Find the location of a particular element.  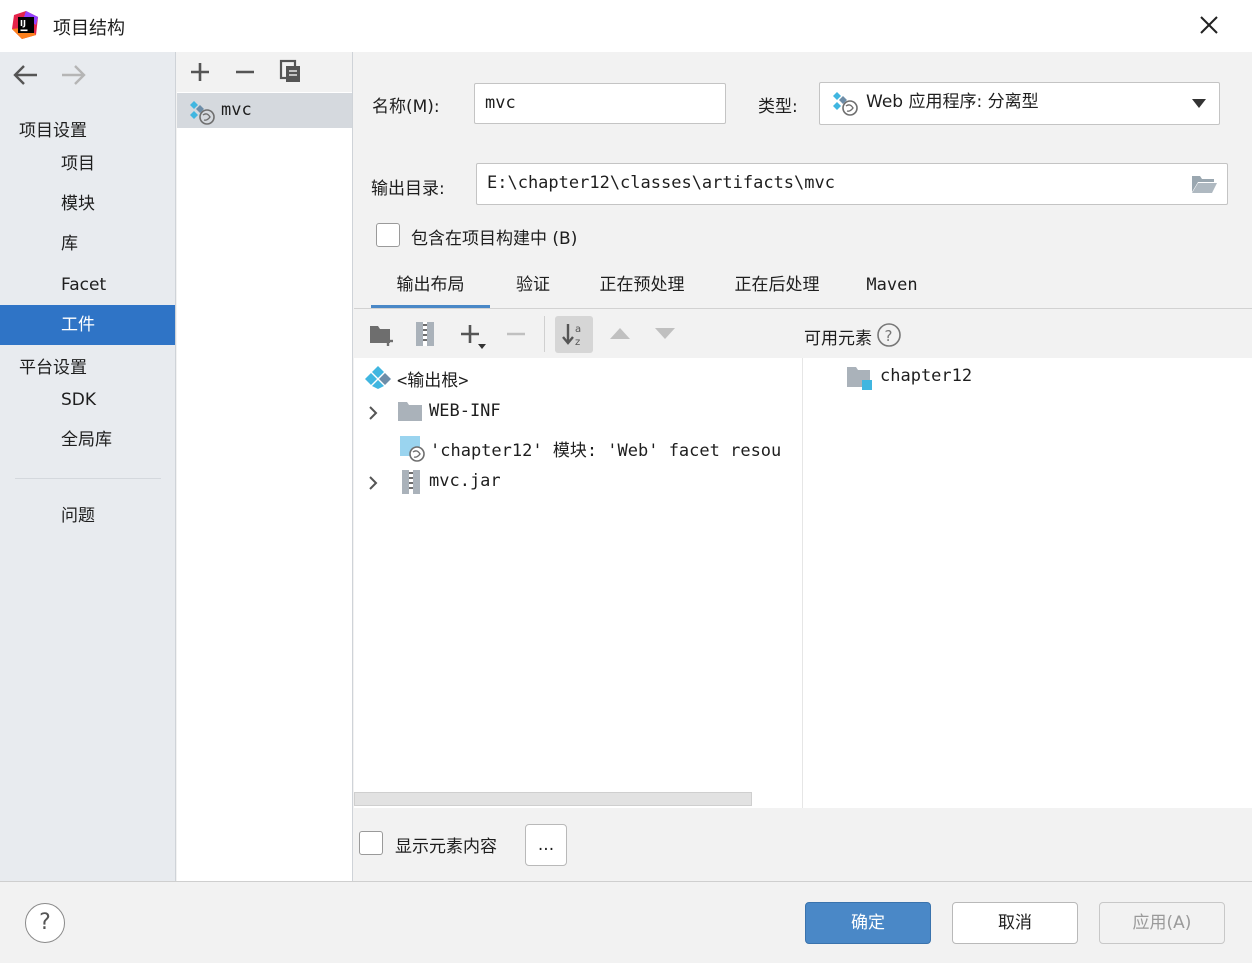

copy-icon is located at coordinates (291, 71).